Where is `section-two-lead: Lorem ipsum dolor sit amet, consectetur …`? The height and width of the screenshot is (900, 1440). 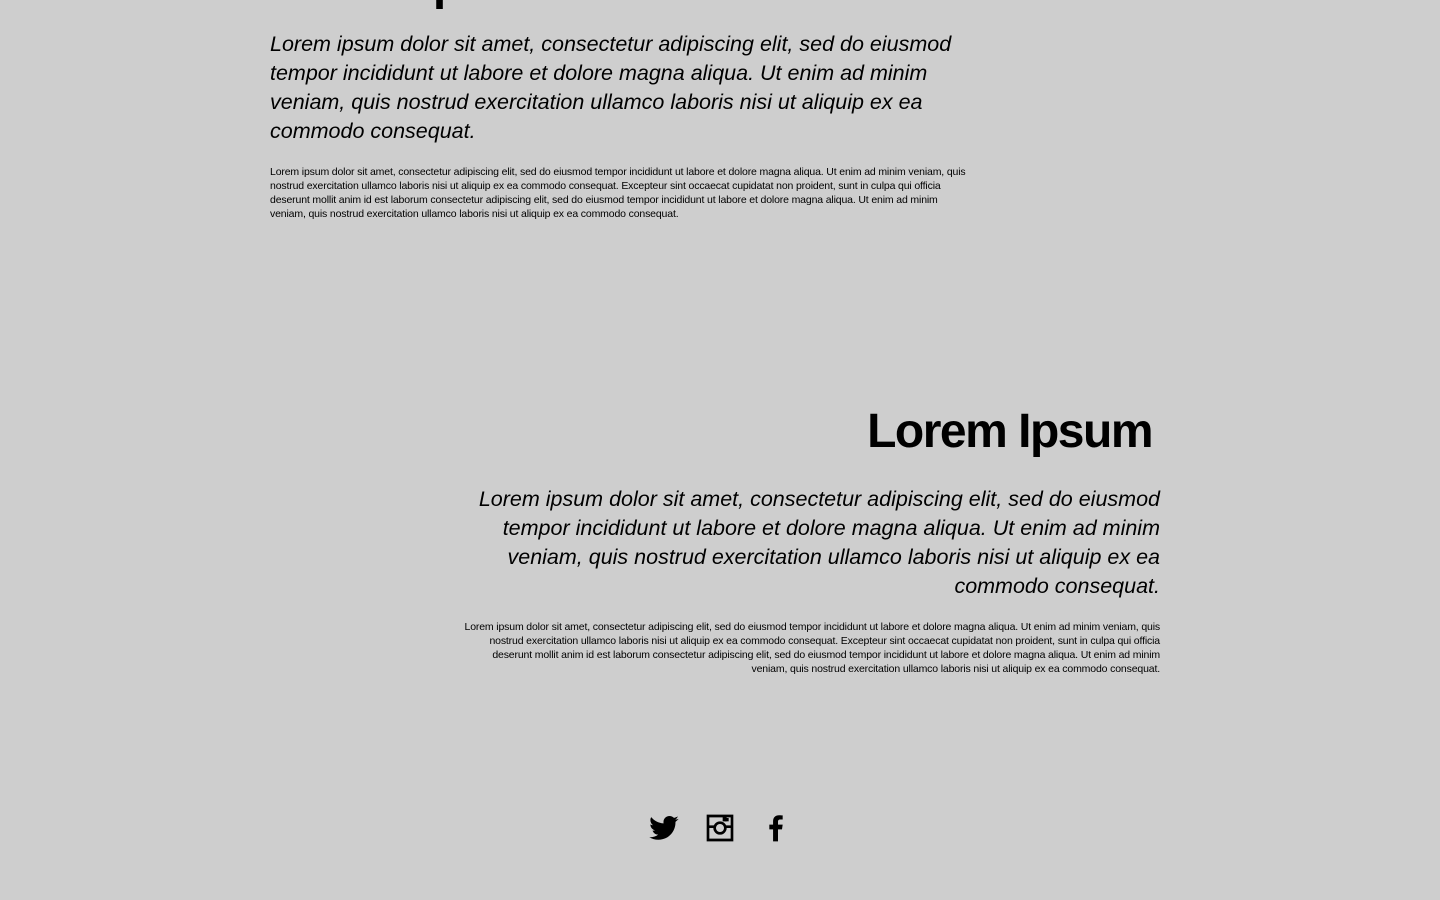
section-two-lead: Lorem ipsum dolor sit amet, consectetur … is located at coordinates (819, 542).